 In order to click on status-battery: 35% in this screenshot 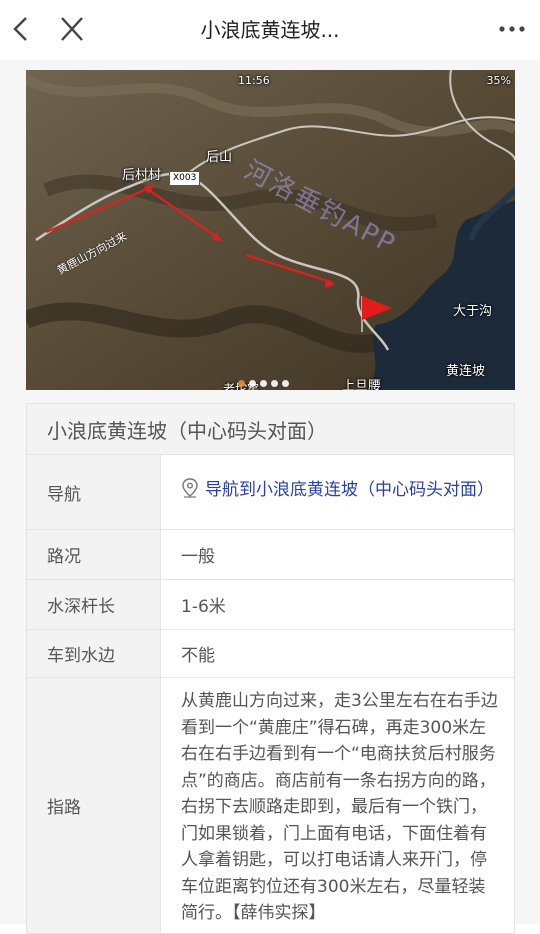, I will do `click(498, 80)`.